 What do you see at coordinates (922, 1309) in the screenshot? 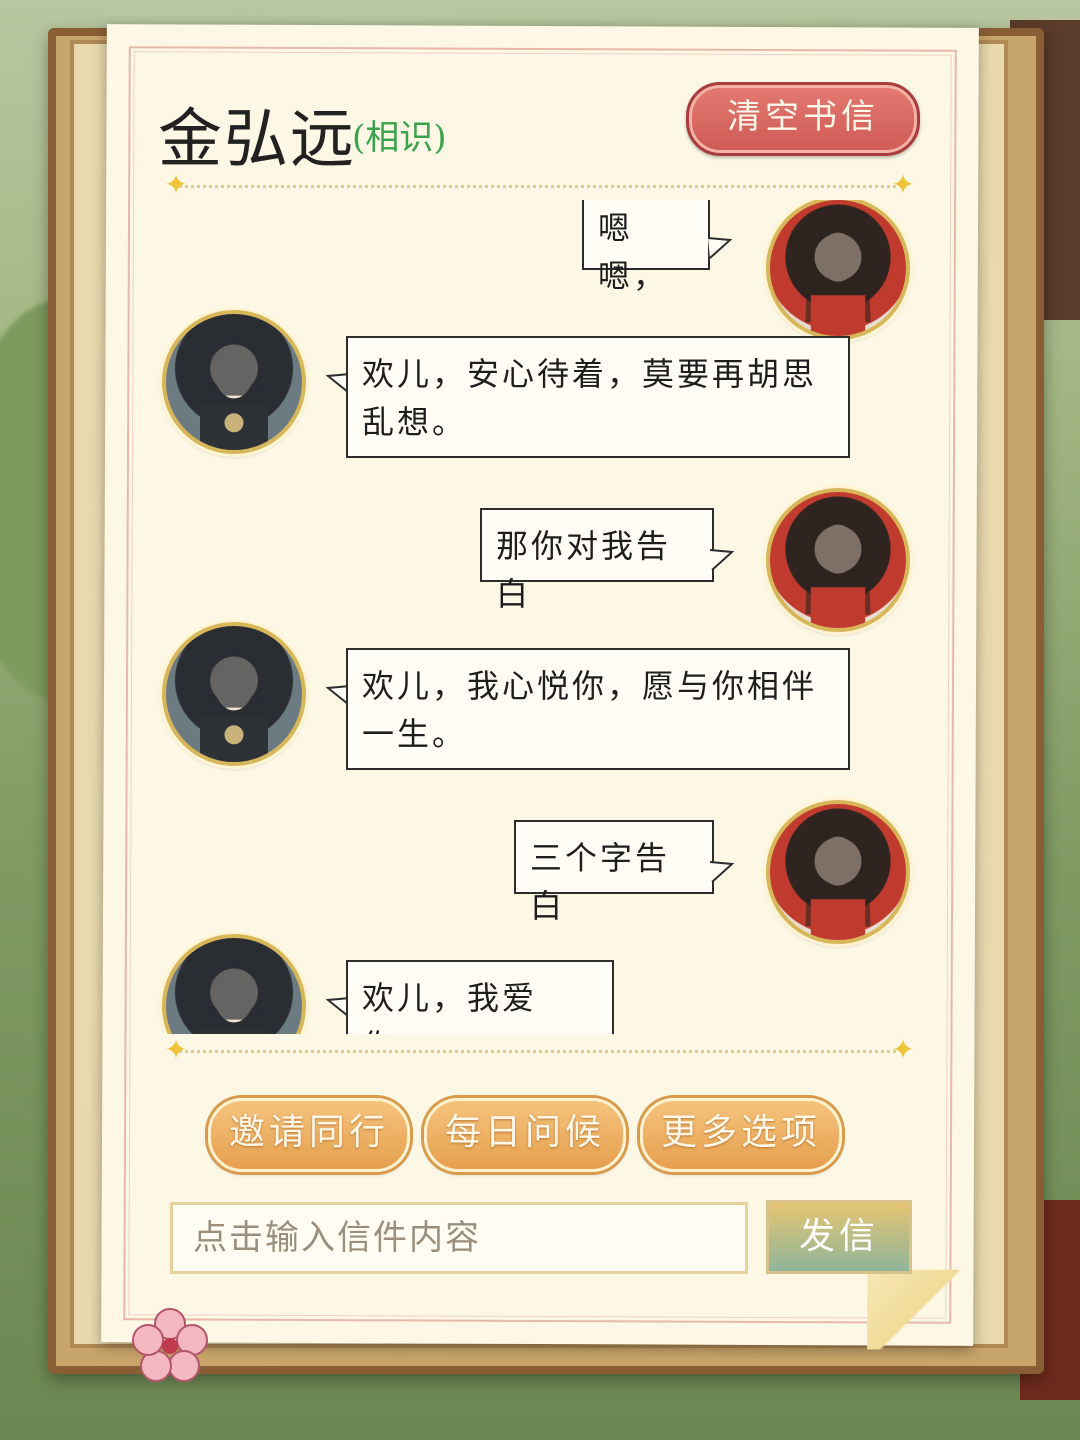
I see `paper-corner-fold` at bounding box center [922, 1309].